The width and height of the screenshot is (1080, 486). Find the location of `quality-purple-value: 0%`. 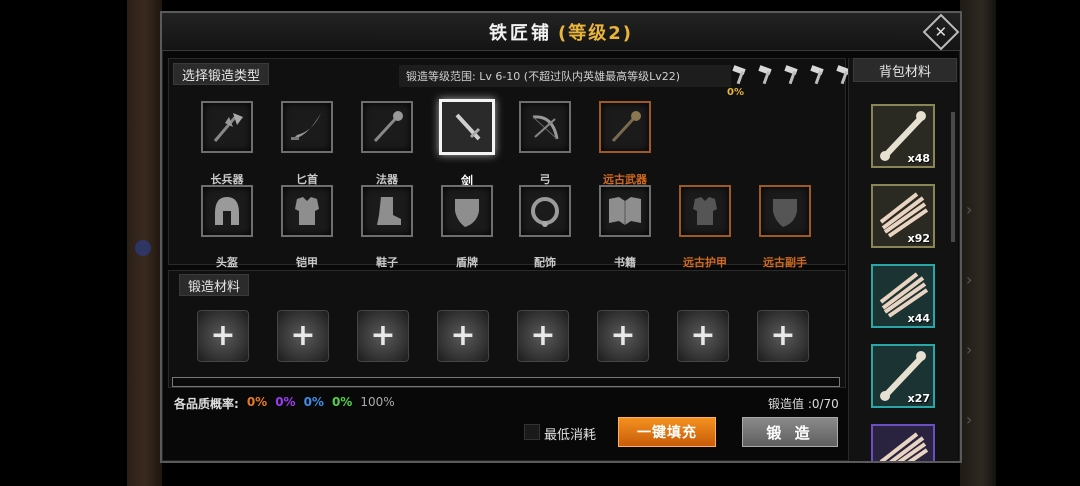

quality-purple-value: 0% is located at coordinates (285, 402).